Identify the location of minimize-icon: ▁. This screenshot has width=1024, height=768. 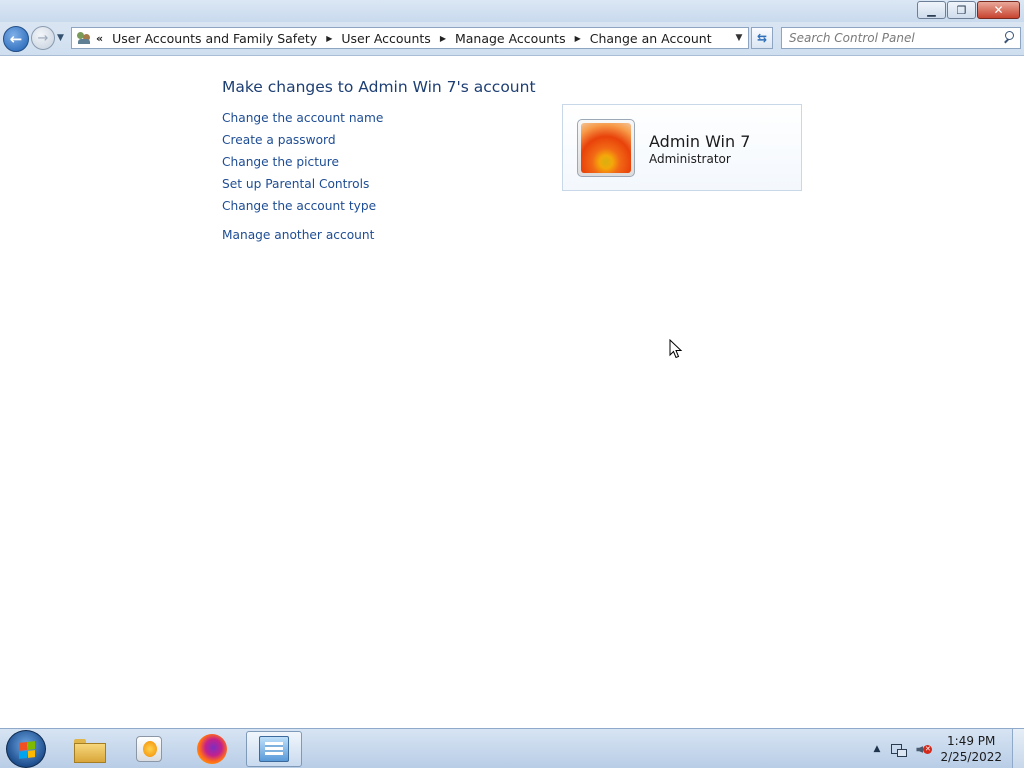
(931, 10).